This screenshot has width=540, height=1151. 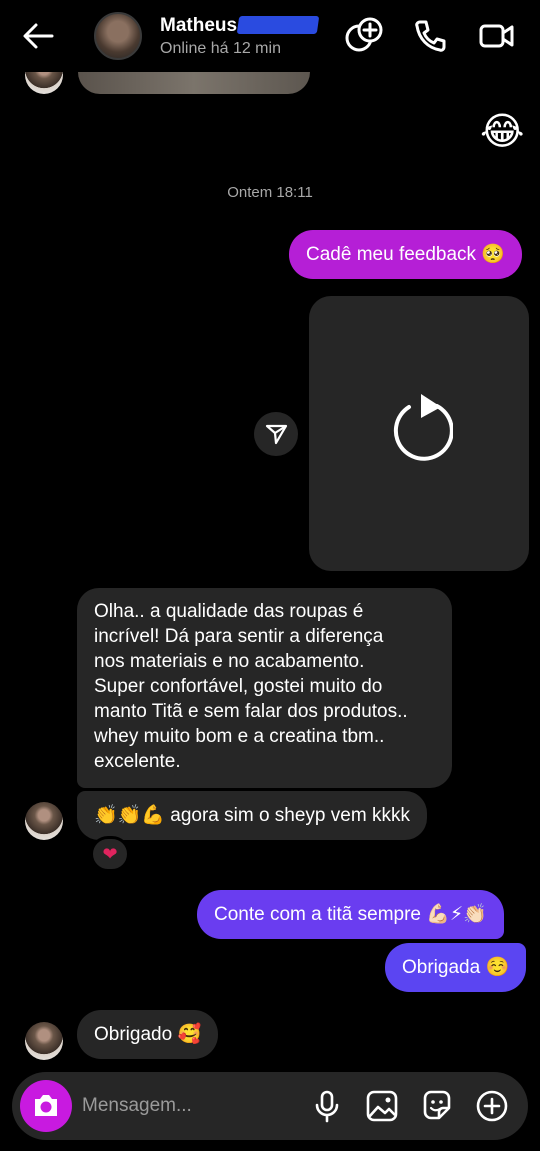 I want to click on camera-button, so click(x=46, y=1106).